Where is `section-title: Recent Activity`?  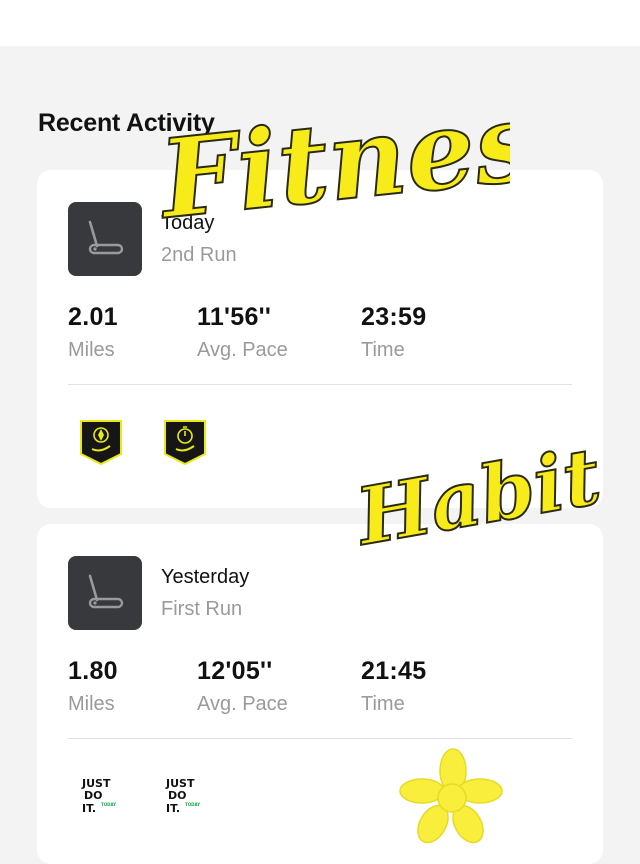
section-title: Recent Activity is located at coordinates (126, 123).